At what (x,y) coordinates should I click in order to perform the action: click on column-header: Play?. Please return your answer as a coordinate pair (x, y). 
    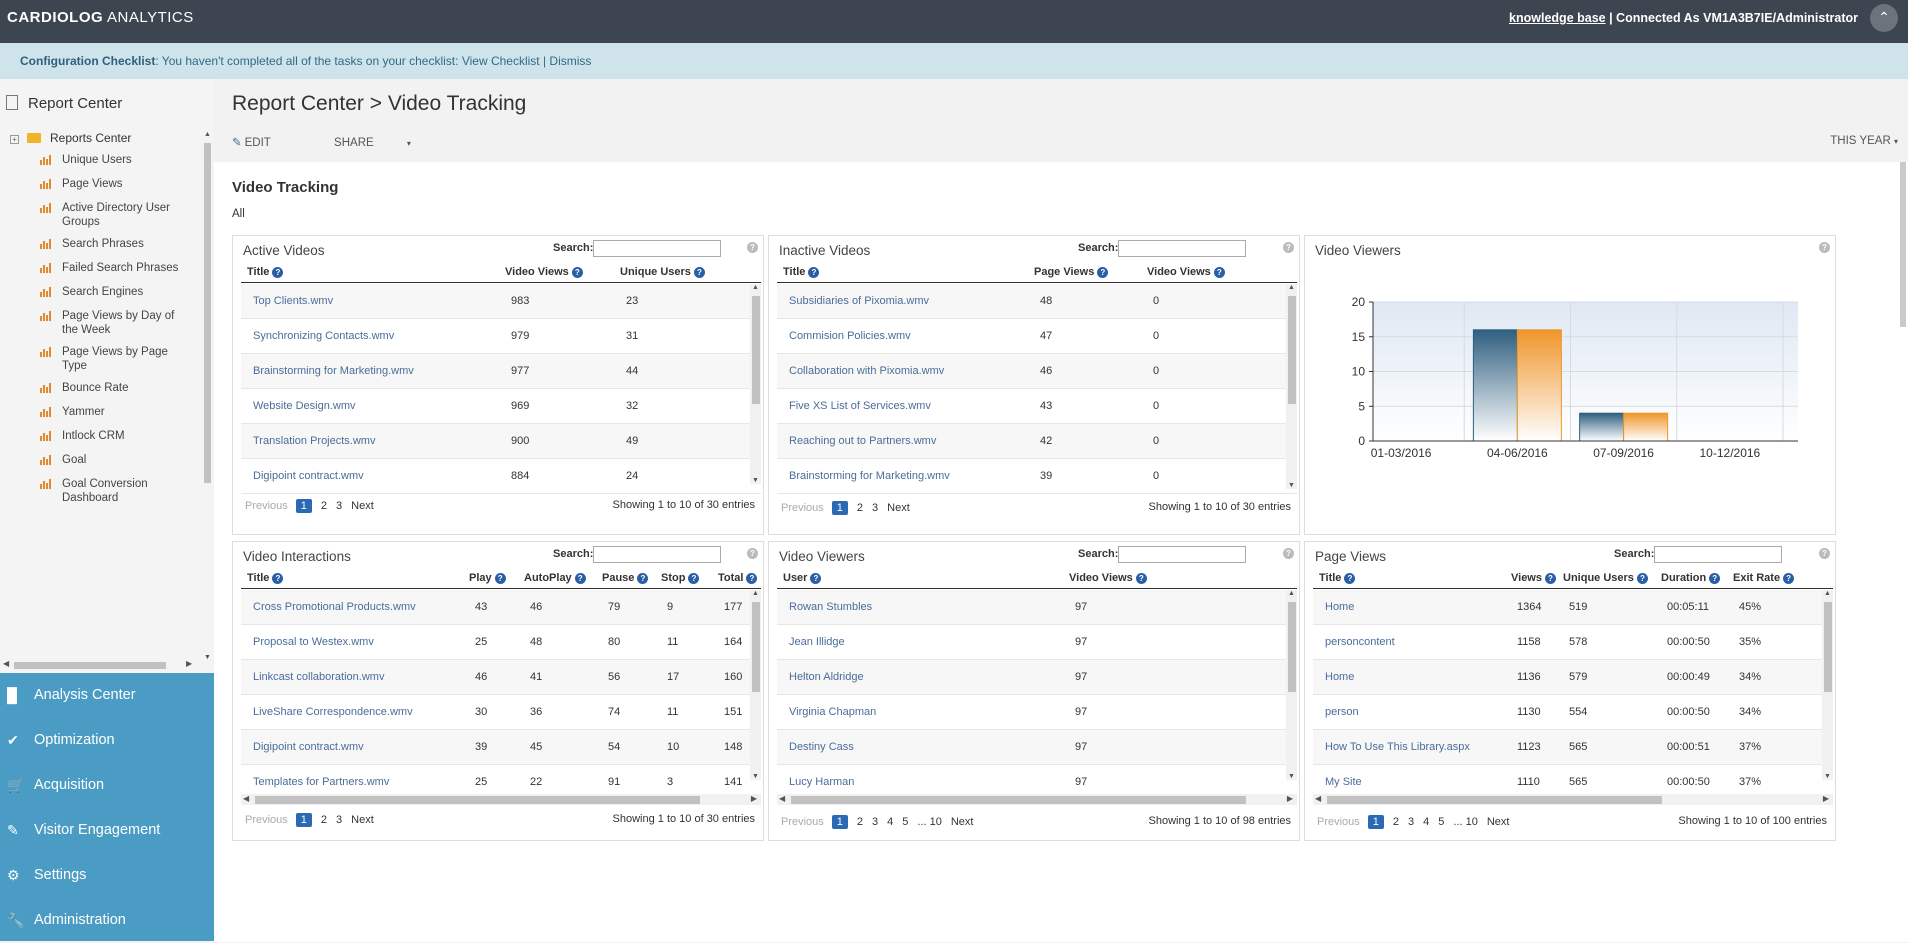
    Looking at the image, I should click on (487, 578).